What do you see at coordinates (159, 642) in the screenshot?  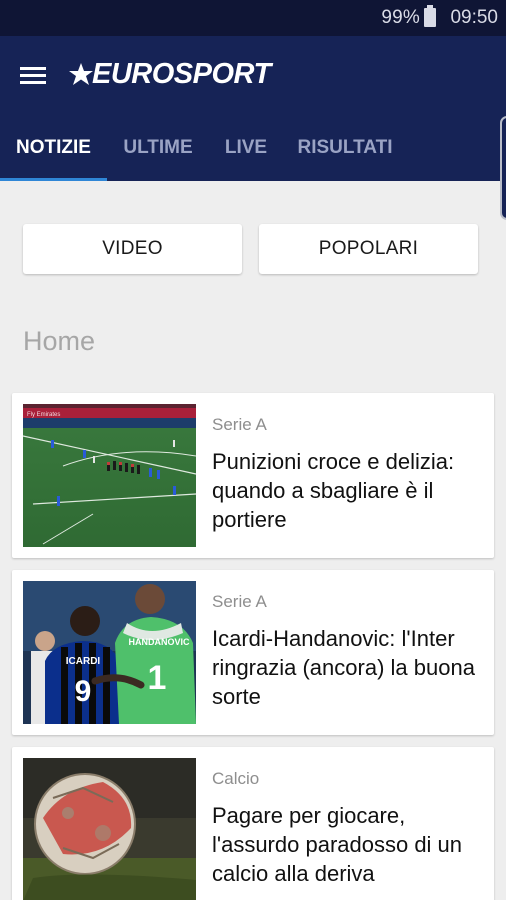 I see `jersey-name-right: HANDANOVIC` at bounding box center [159, 642].